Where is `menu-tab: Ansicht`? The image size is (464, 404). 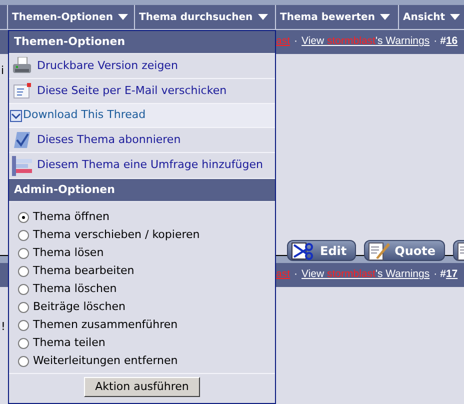 menu-tab: Ansicht is located at coordinates (431, 17).